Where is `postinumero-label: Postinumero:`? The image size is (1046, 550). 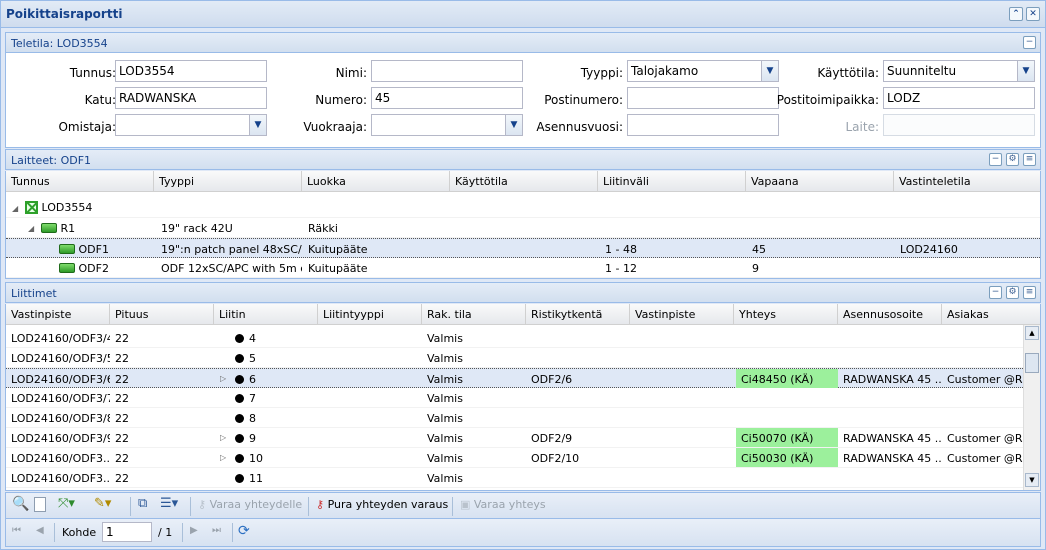 postinumero-label: Postinumero: is located at coordinates (583, 100).